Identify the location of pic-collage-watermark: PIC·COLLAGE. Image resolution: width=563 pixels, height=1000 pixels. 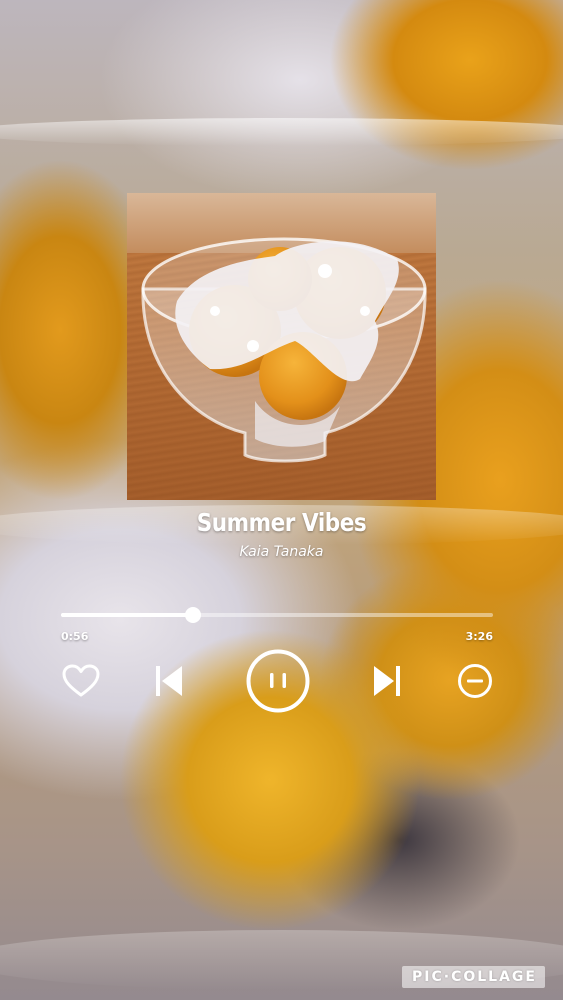
(473, 977).